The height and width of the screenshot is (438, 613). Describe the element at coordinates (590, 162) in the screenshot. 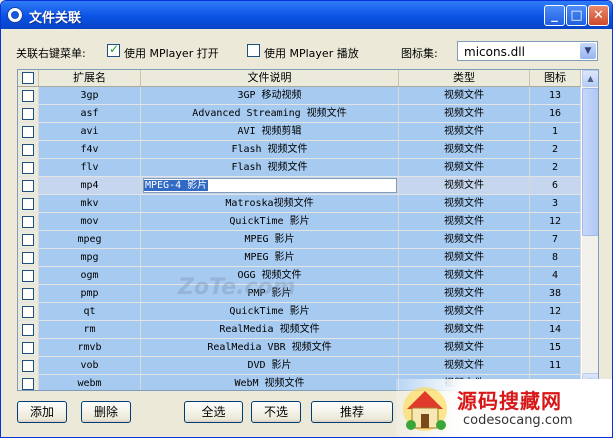

I see `scroll-thumb` at that location.